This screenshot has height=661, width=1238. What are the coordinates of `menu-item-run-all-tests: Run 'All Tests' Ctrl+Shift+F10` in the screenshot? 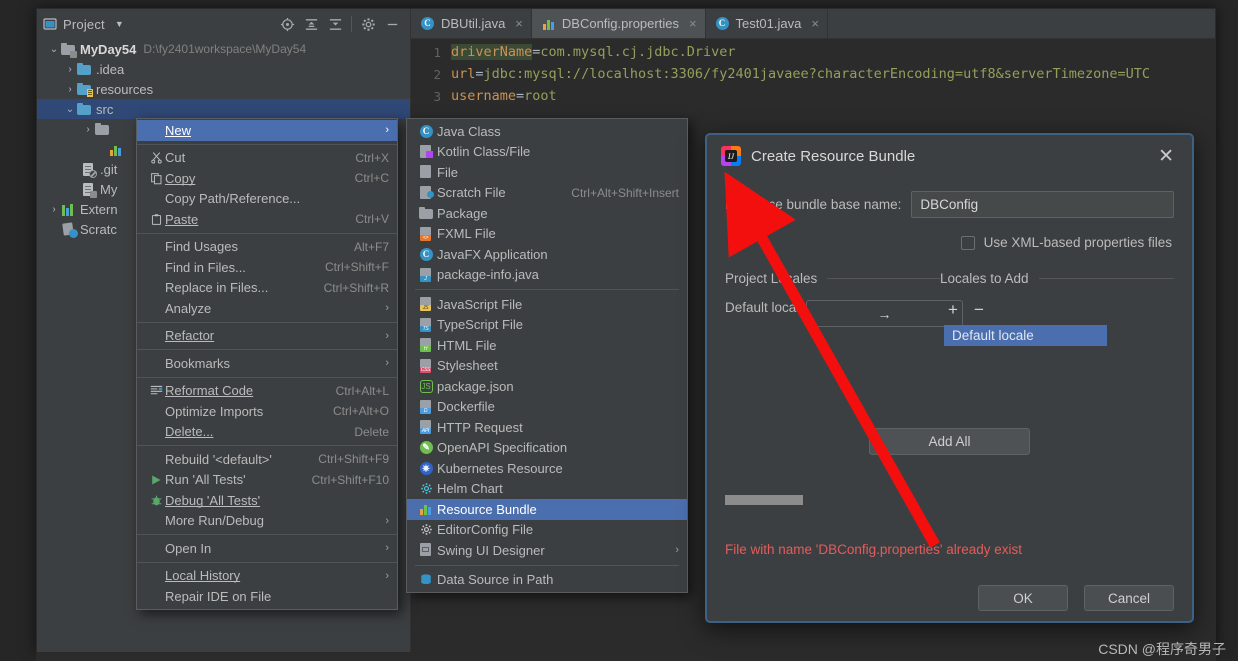 It's located at (267, 480).